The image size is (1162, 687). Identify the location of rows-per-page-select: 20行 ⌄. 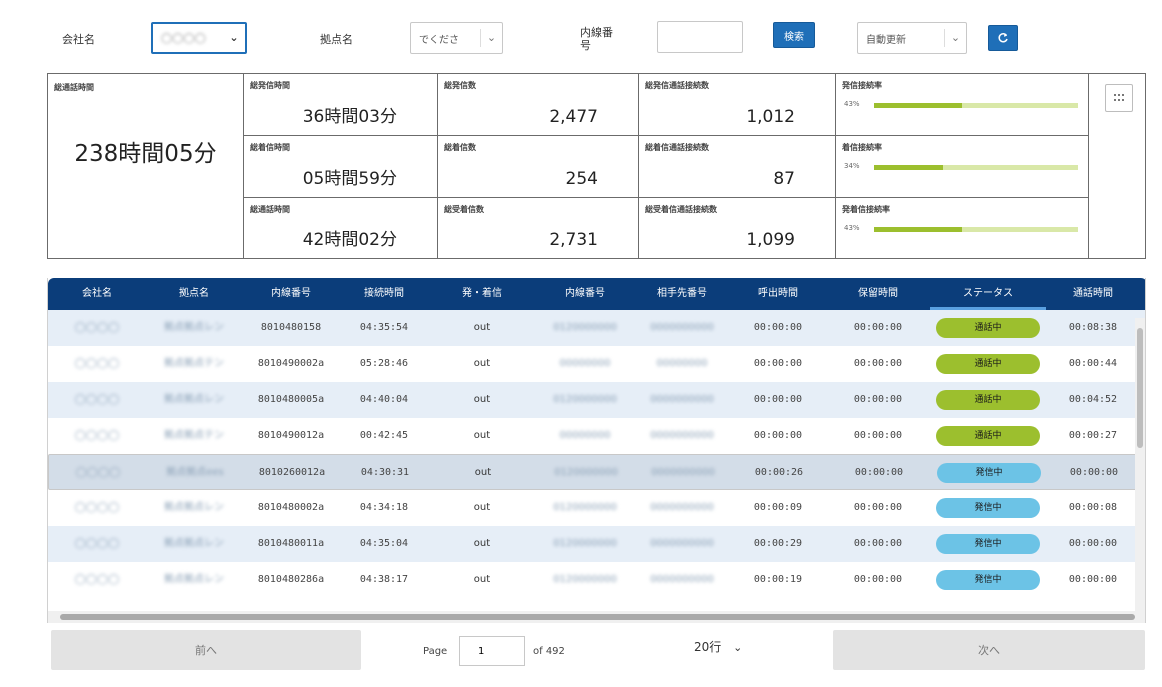
(718, 646).